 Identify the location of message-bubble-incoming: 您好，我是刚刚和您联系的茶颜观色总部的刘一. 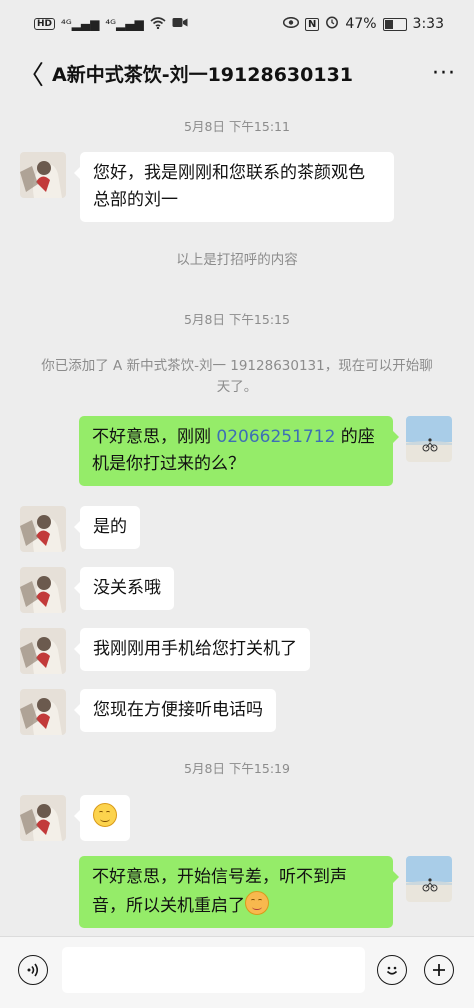
(234, 187).